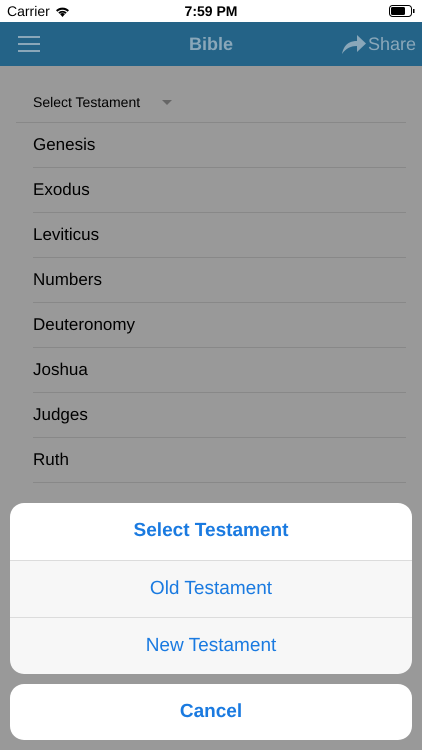  I want to click on menu-icon, so click(29, 44).